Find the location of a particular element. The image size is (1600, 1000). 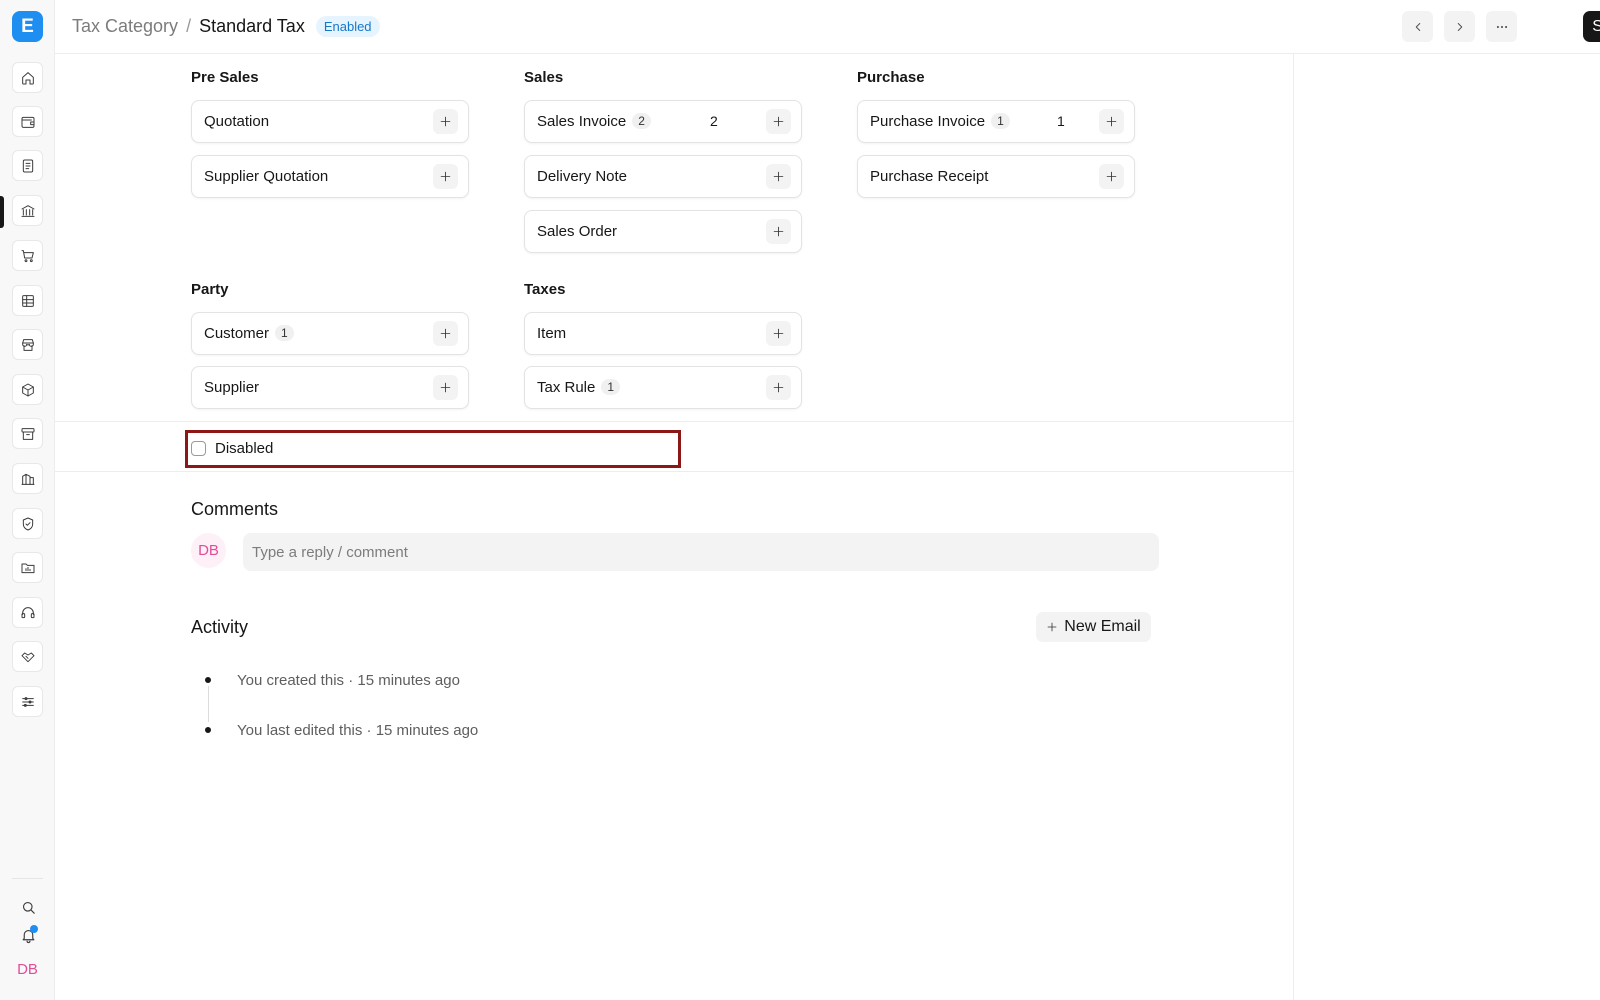

save-button: Save is located at coordinates (1591, 26).